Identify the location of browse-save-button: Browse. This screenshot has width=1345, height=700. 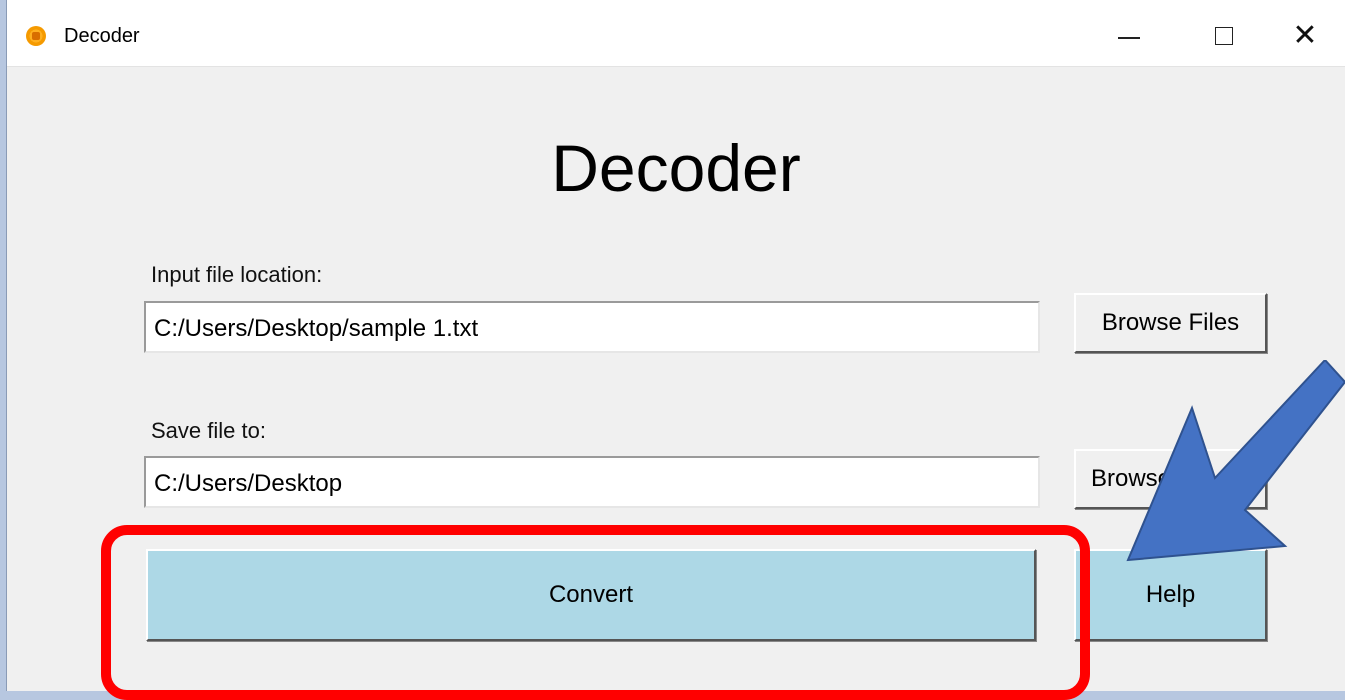
(1170, 479).